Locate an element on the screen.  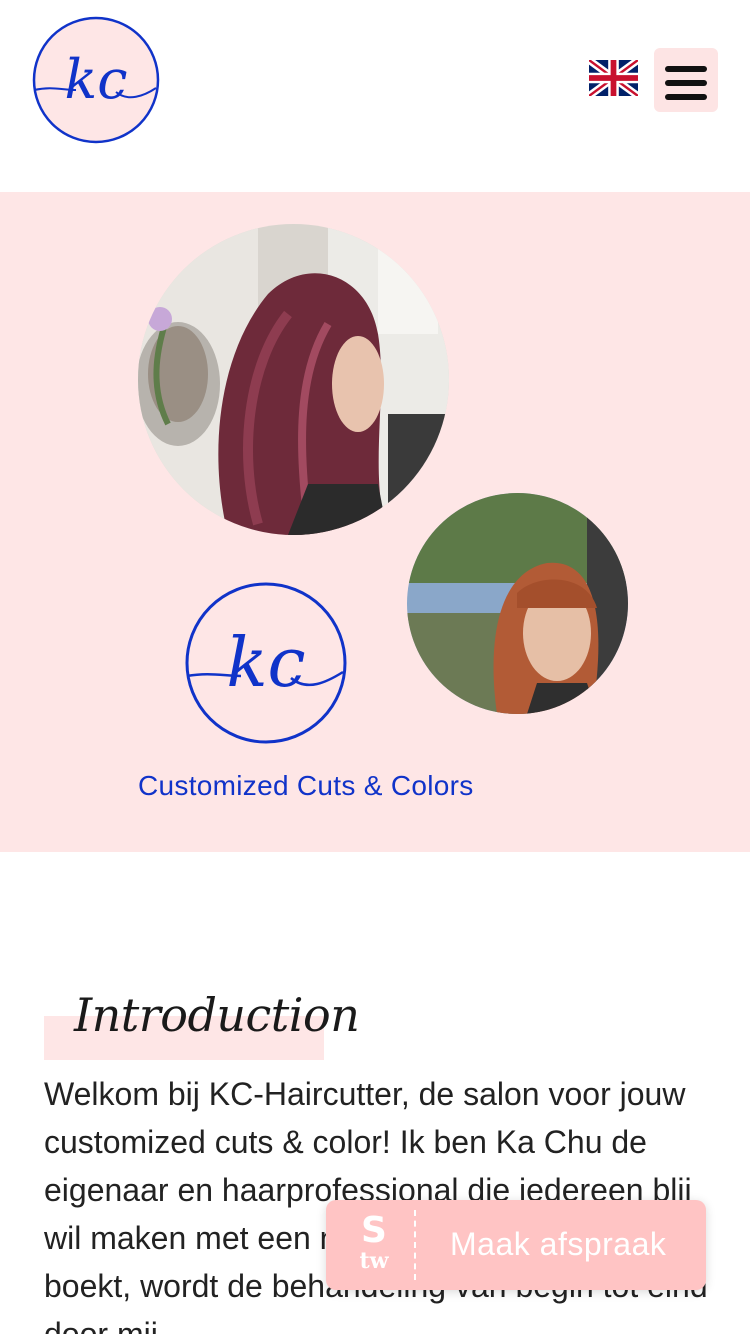
hamburger-menu-button is located at coordinates (686, 80).